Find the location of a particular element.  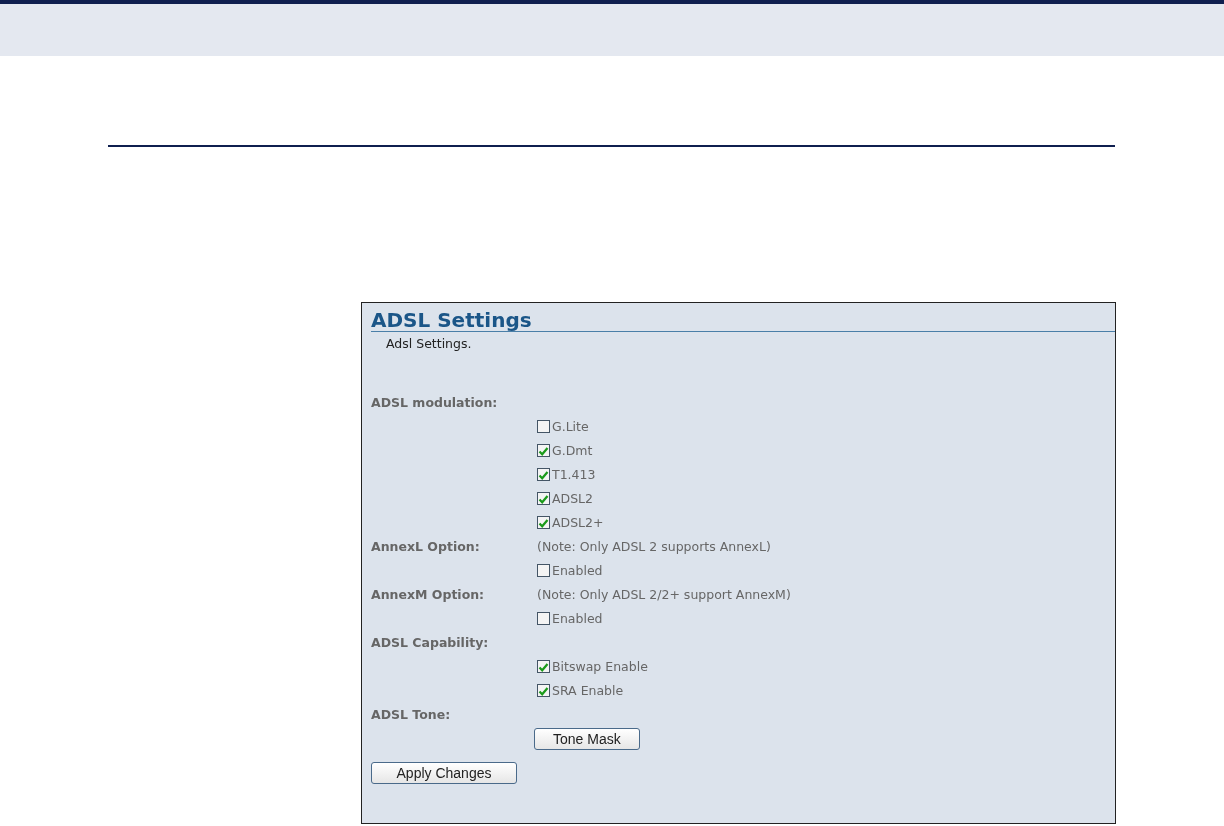

field-label: AnnexL Option: is located at coordinates (426, 546).